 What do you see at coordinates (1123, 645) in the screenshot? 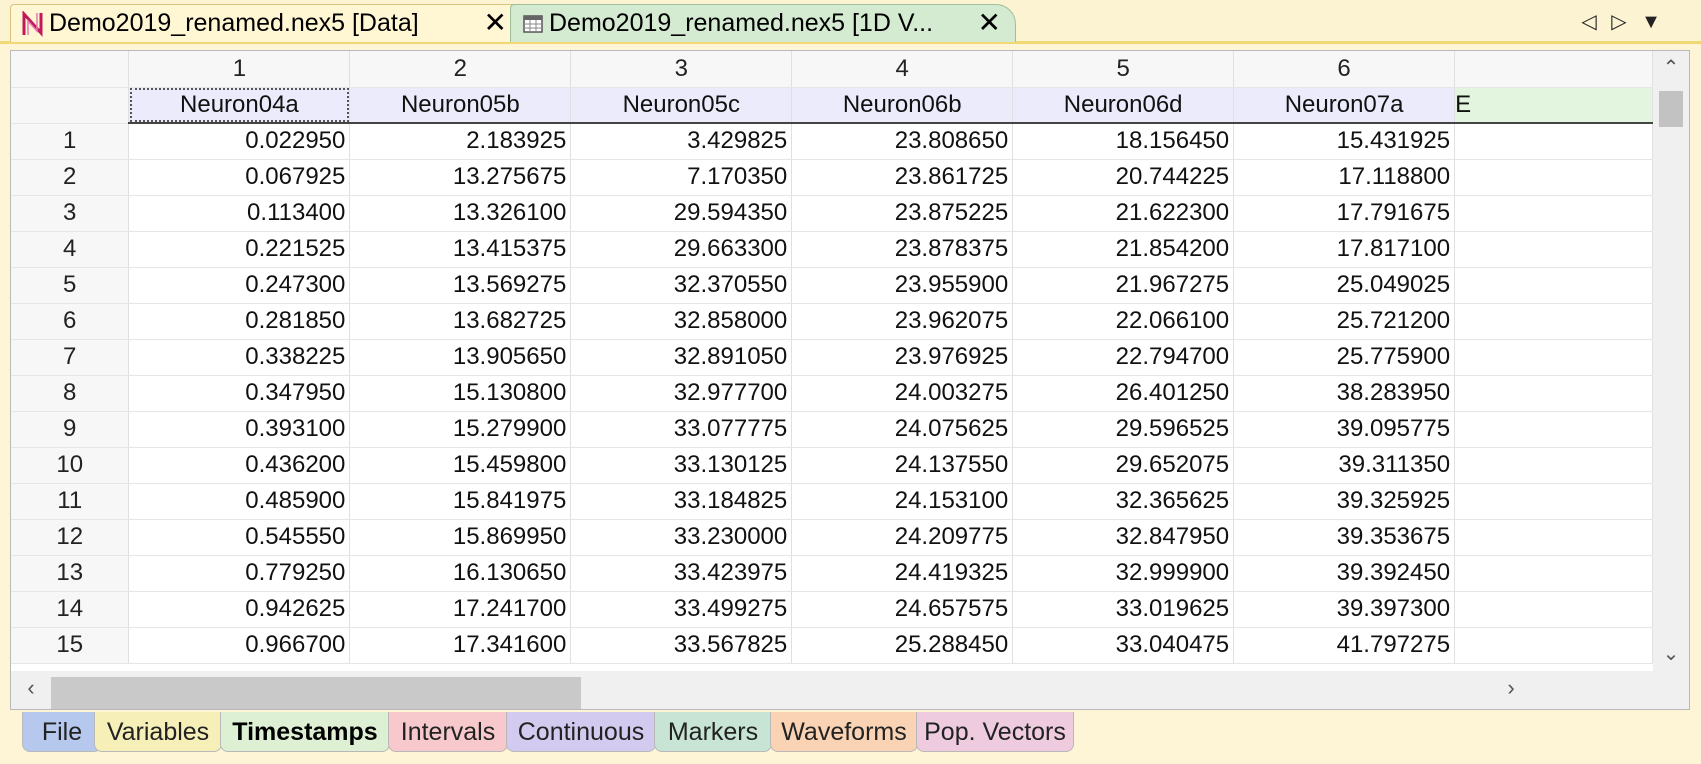
I see `timestamp-cell: 33.040475` at bounding box center [1123, 645].